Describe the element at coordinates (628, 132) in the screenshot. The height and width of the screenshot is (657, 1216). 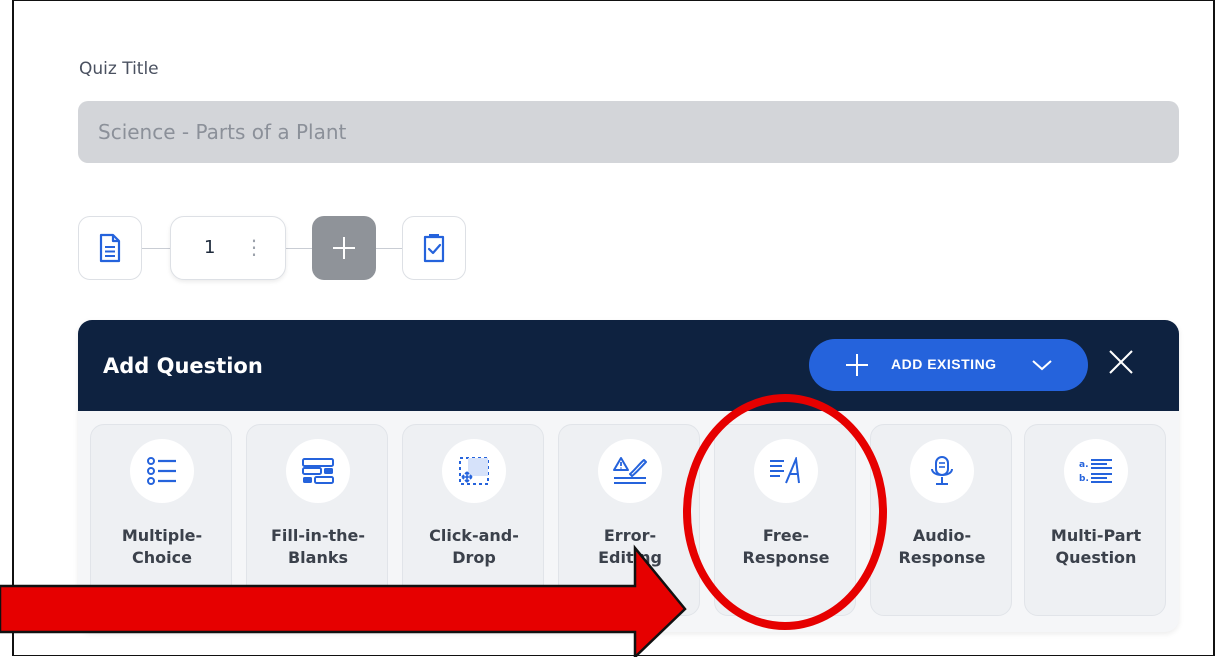
I see `quiz-title-input` at that location.